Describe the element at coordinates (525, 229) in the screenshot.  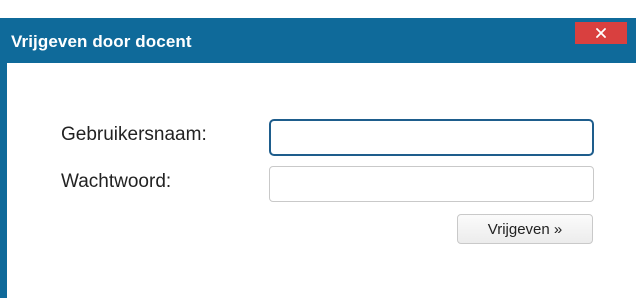
I see `release-button: Vrijgeven »` at that location.